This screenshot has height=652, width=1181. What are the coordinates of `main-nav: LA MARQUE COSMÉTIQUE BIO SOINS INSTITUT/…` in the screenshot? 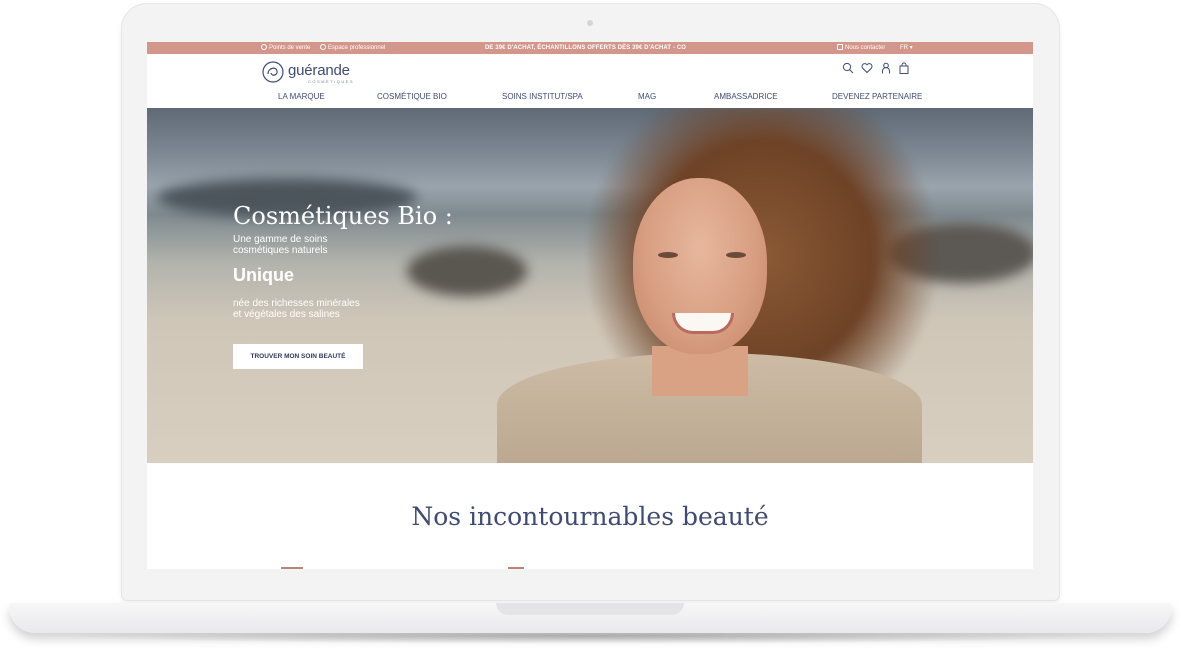 It's located at (590, 99).